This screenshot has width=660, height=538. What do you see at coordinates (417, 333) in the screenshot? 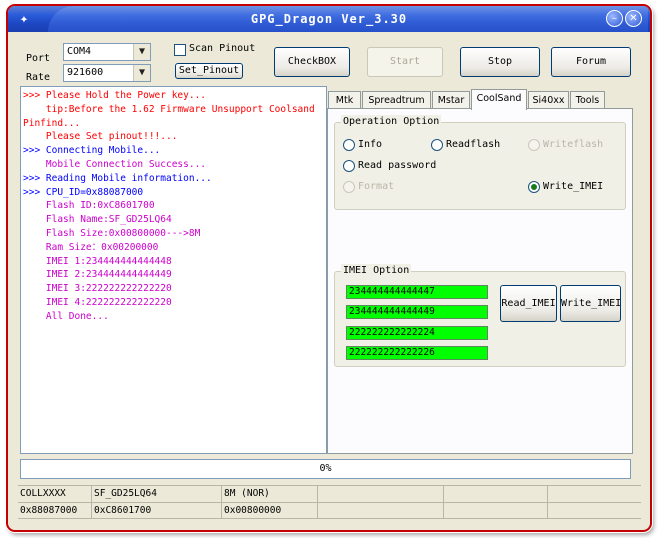
I see `imei-field-3: 222222222222224` at bounding box center [417, 333].